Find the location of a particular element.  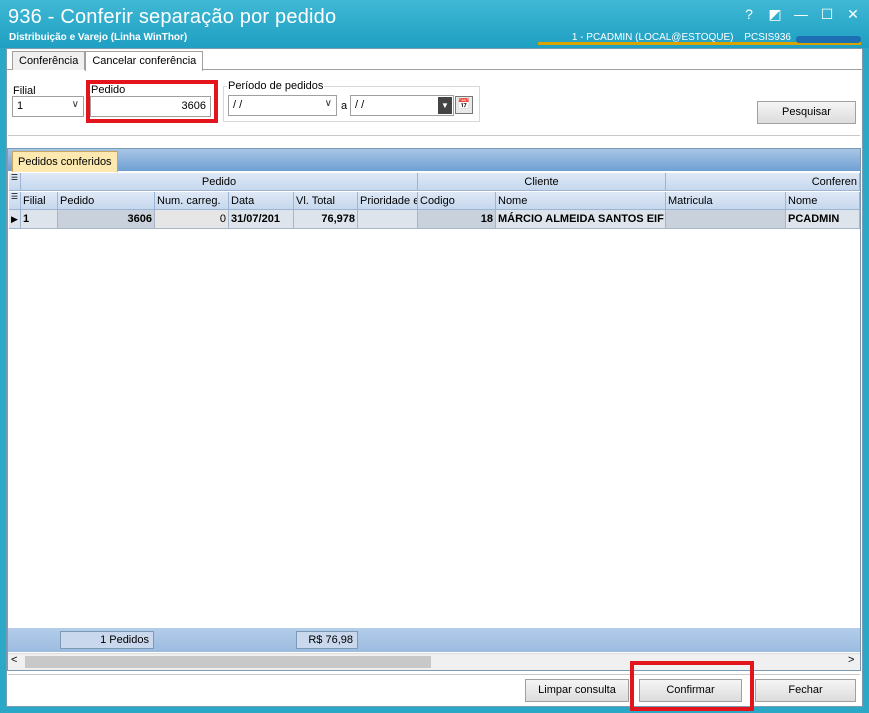

limpar-consulta-button: Limpar consulta is located at coordinates (577, 690).